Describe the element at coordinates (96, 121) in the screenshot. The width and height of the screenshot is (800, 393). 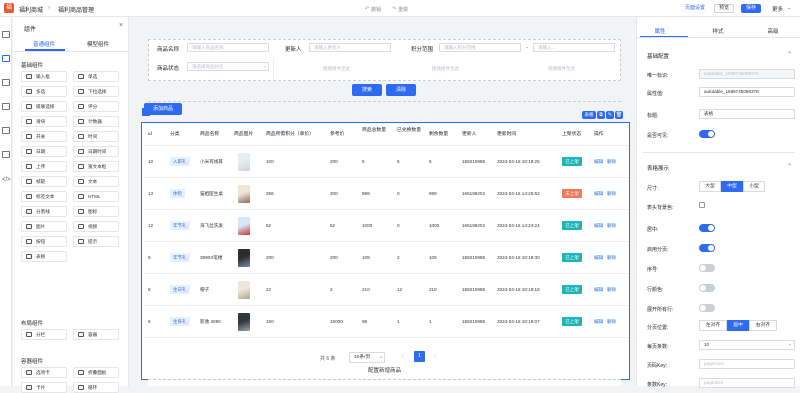
I see `component-item: 计数器` at that location.